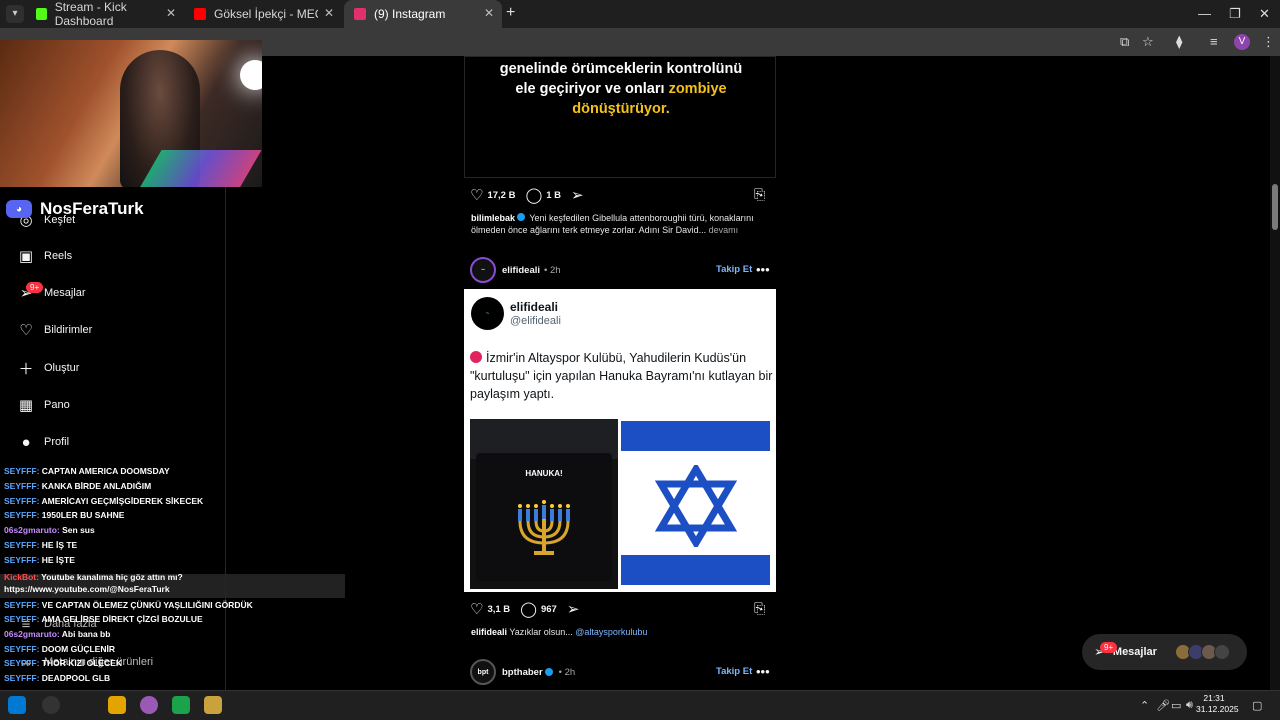  What do you see at coordinates (1189, 705) in the screenshot?
I see `volume-icon: 🔊︎` at bounding box center [1189, 705].